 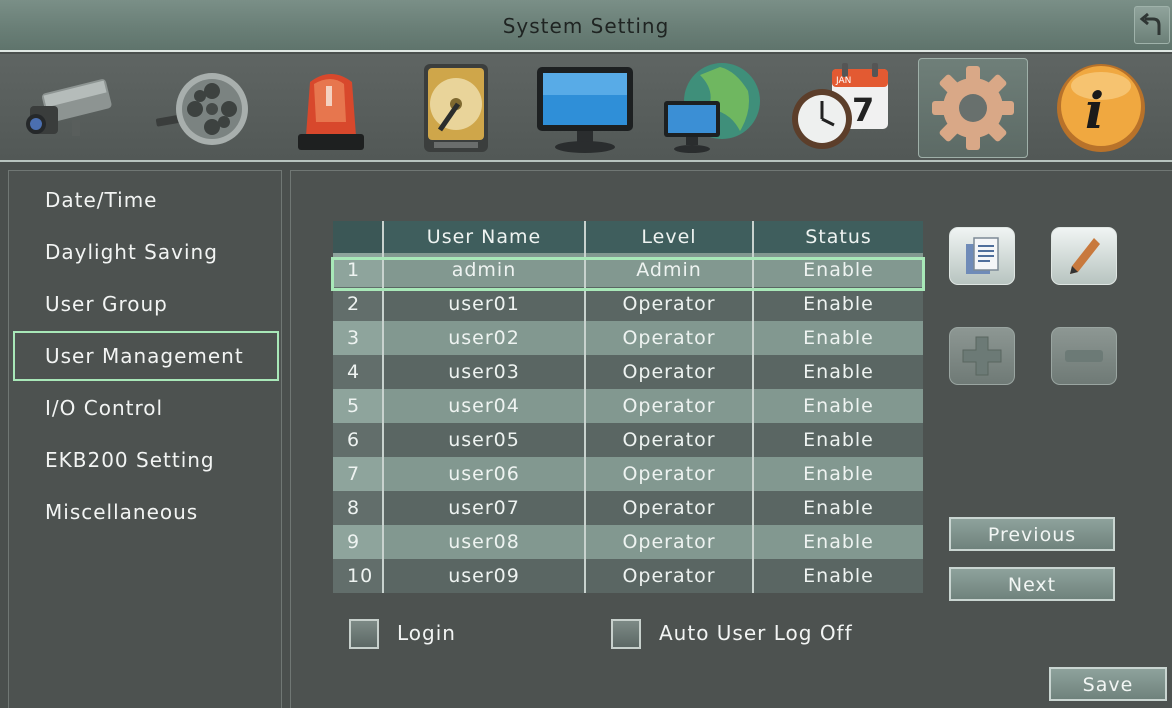 I want to click on user-name-cell: user05, so click(x=483, y=440).